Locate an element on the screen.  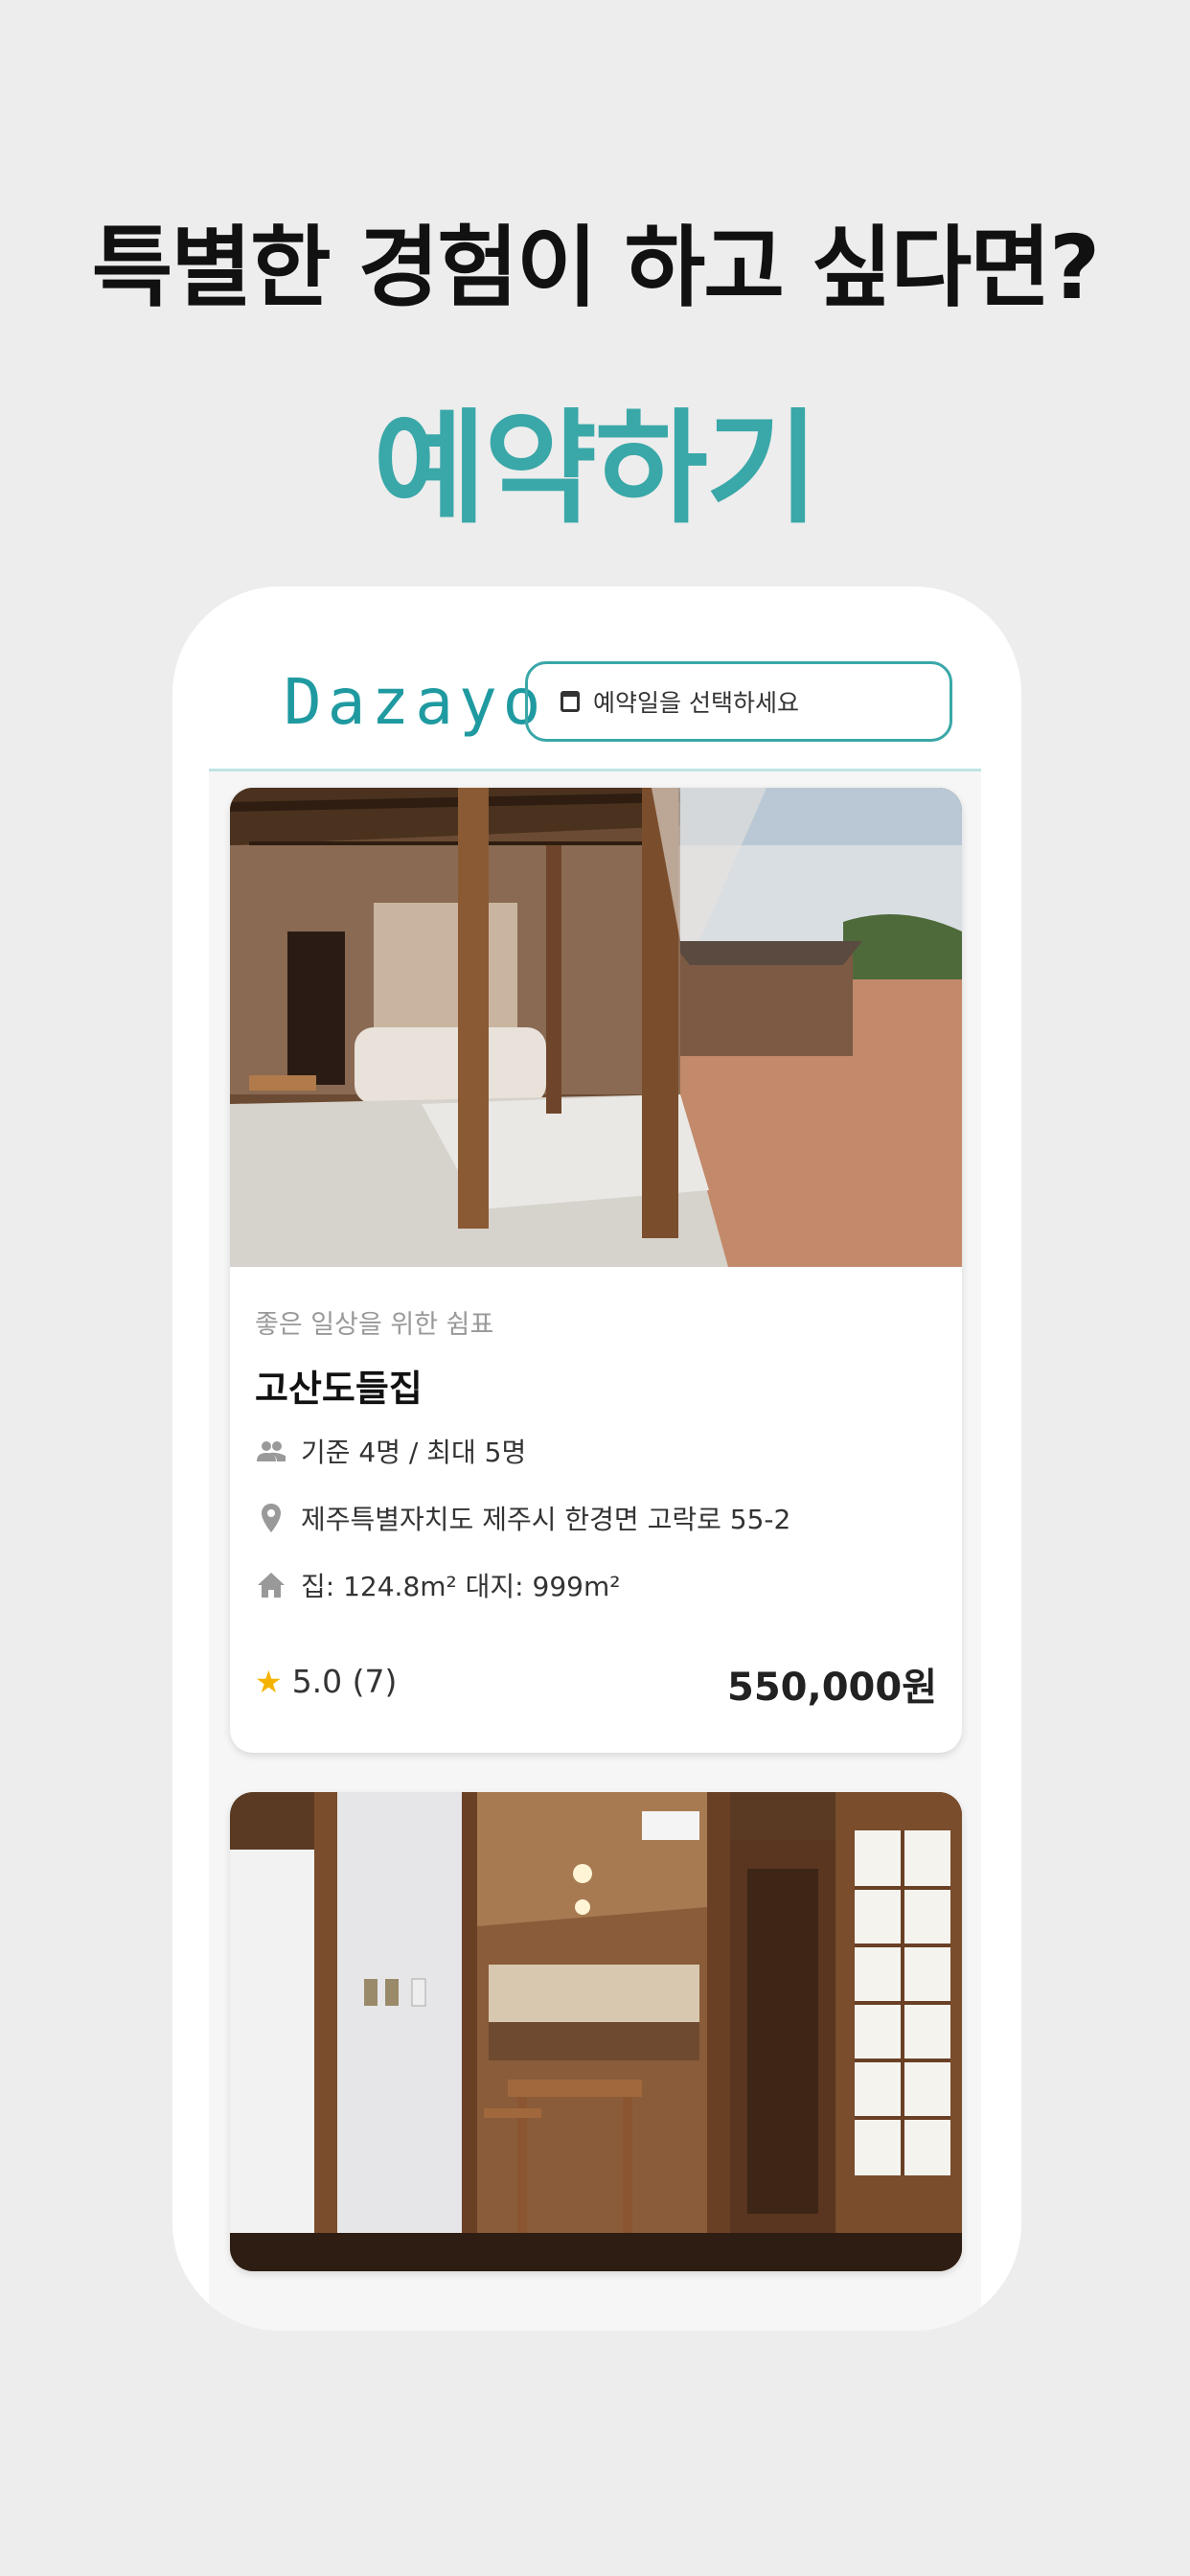
calendar-icon is located at coordinates (571, 701).